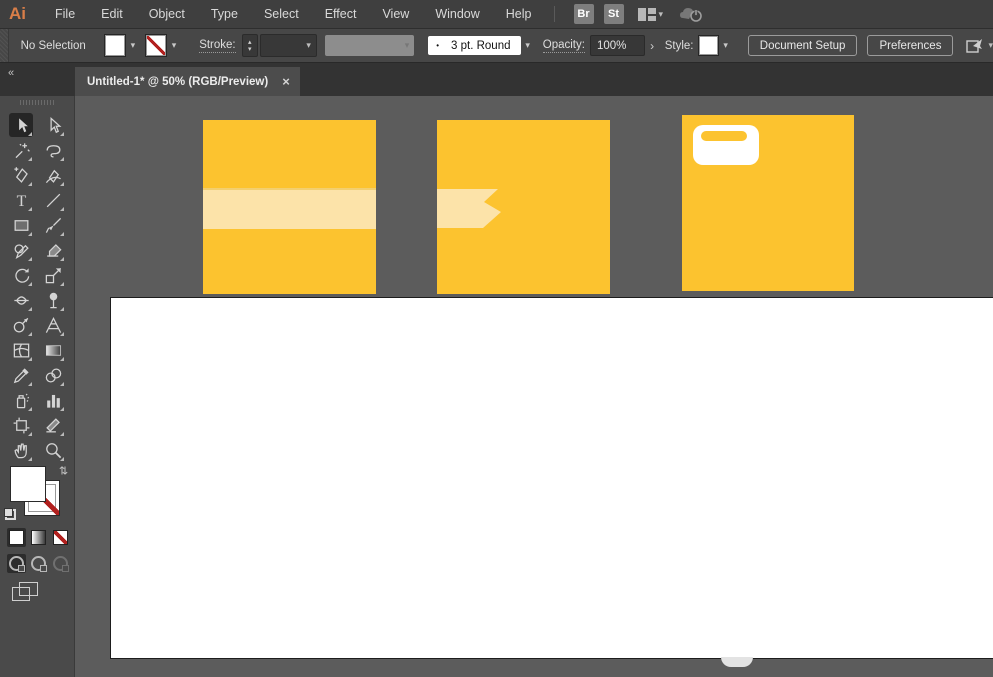 The image size is (993, 677). What do you see at coordinates (21, 450) in the screenshot?
I see `hand-tool` at bounding box center [21, 450].